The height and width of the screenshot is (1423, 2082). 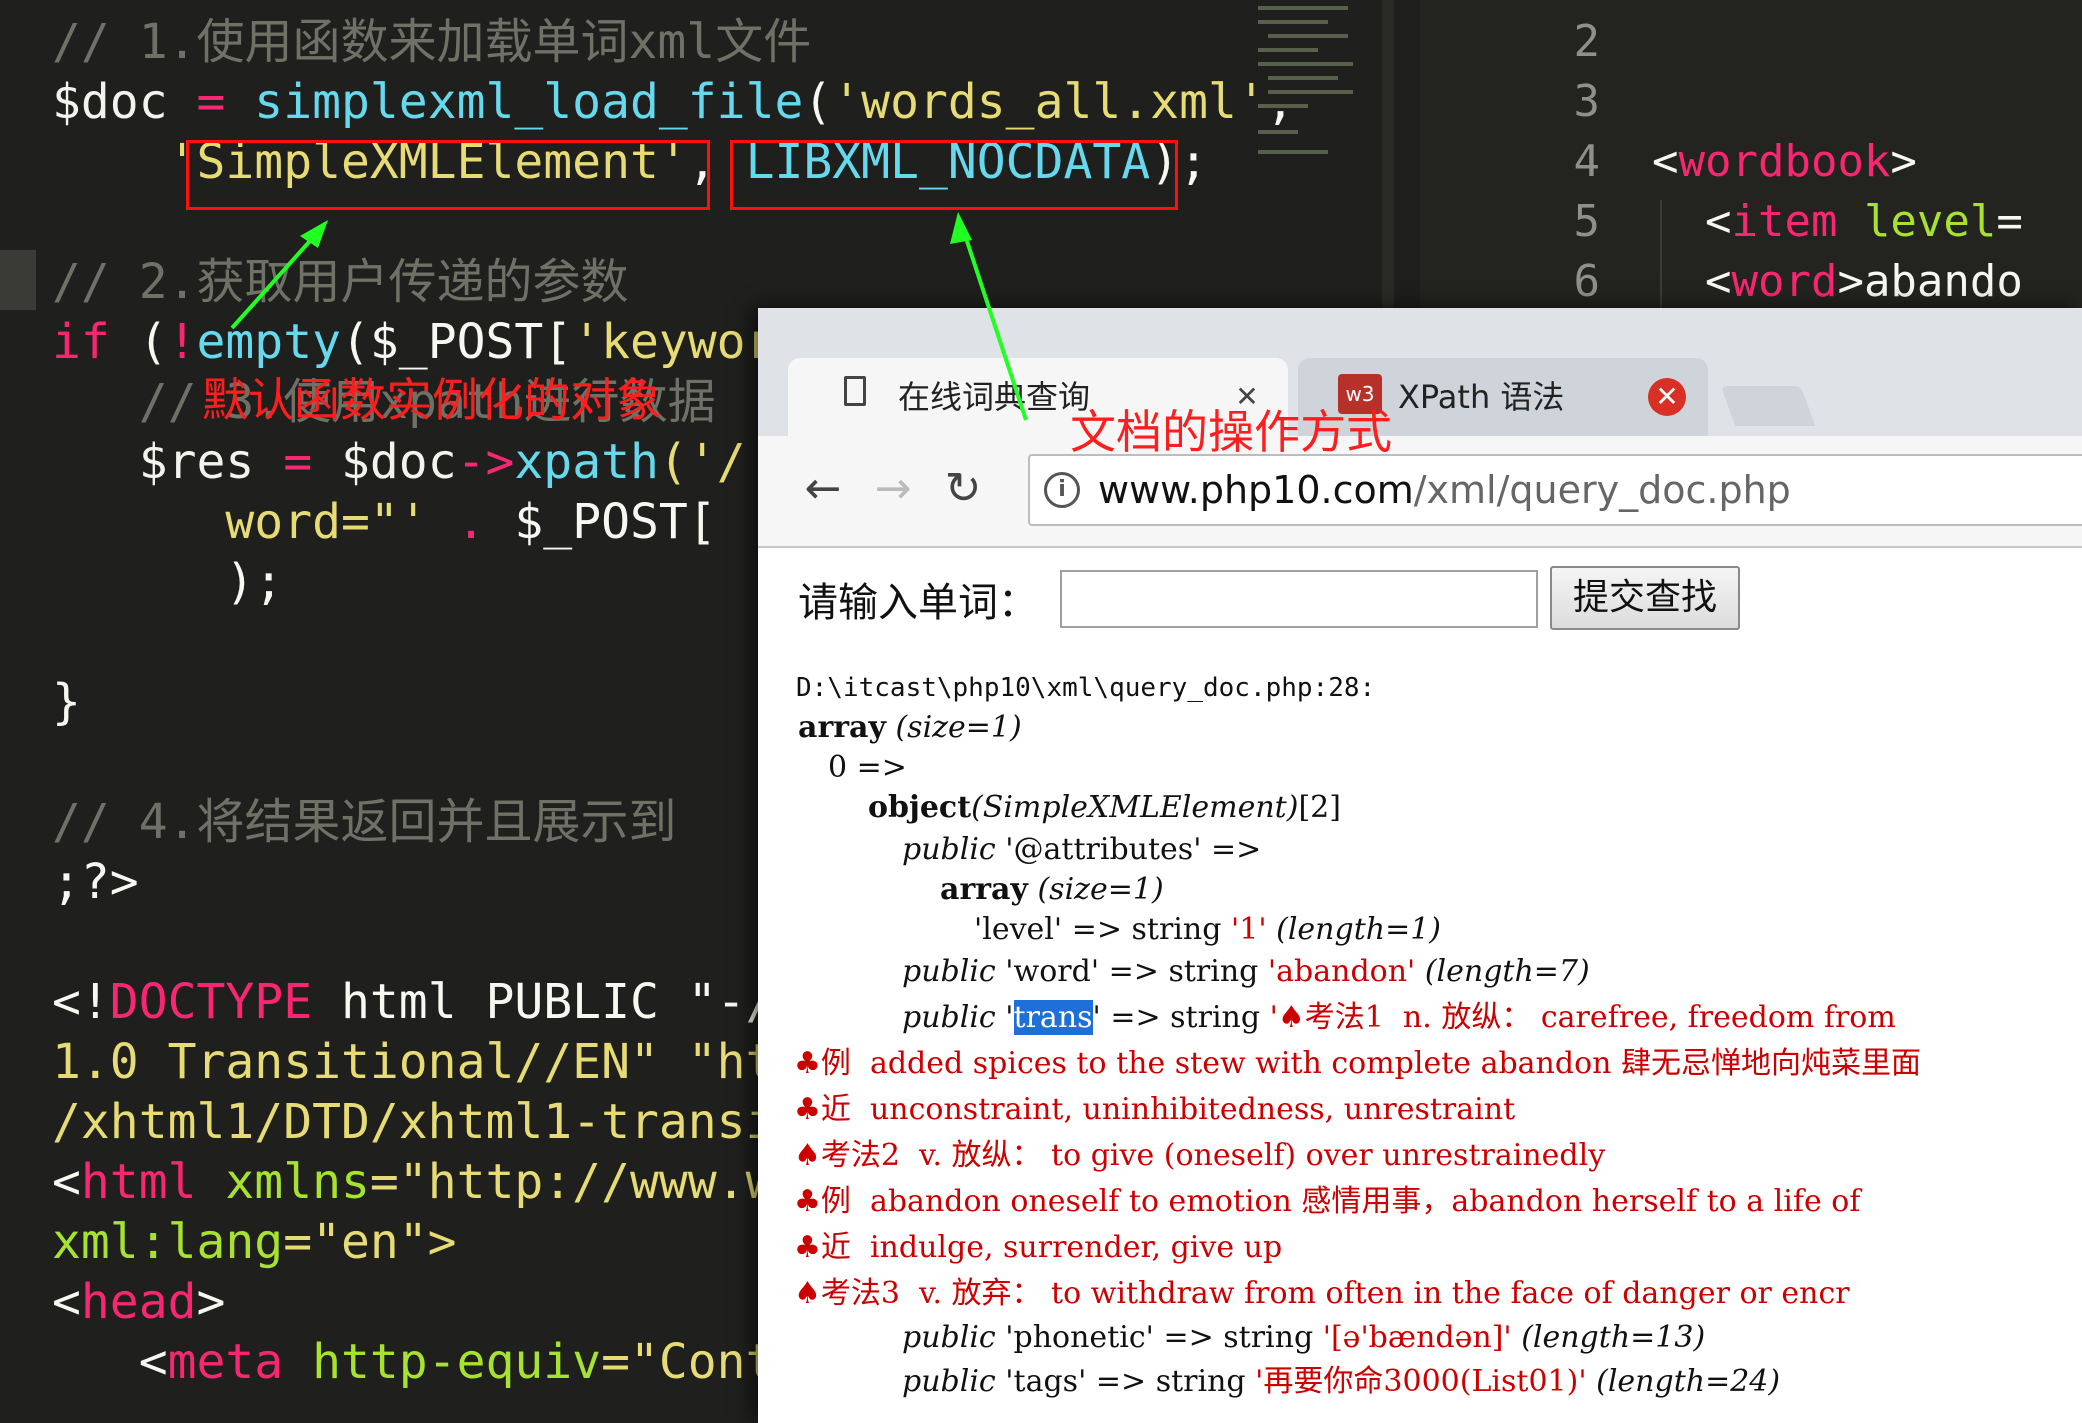 What do you see at coordinates (1231, 432) in the screenshot?
I see `annotation-doc-operation: 文档的操作方式` at bounding box center [1231, 432].